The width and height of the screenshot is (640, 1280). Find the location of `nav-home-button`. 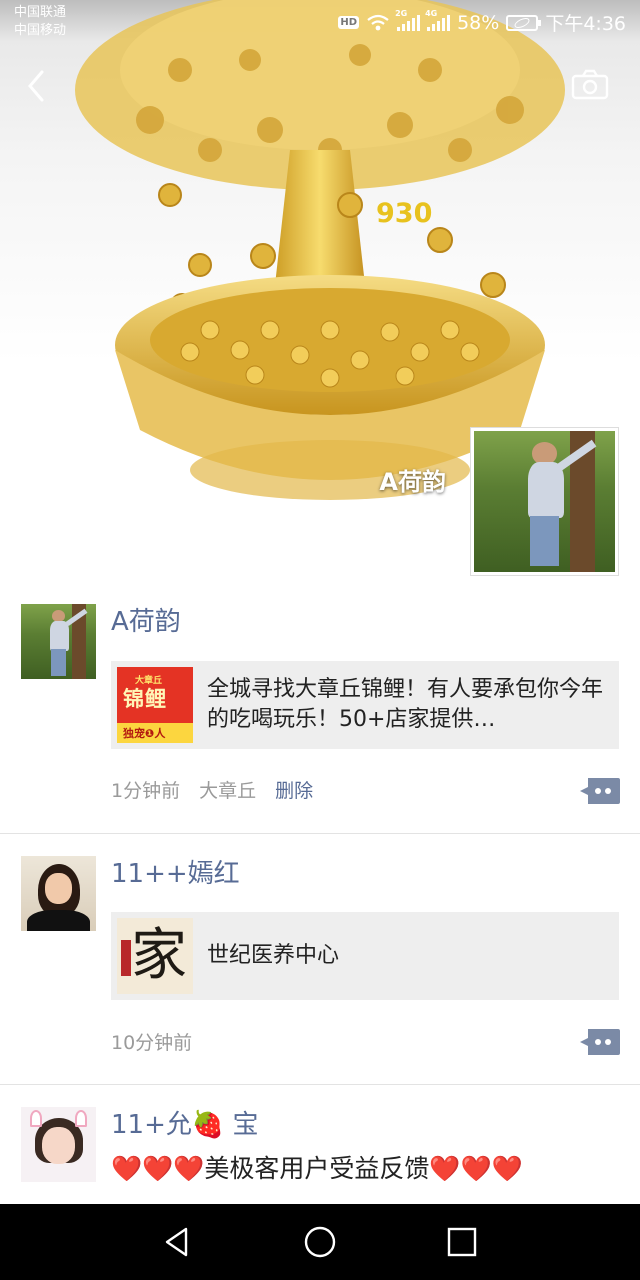

nav-home-button is located at coordinates (320, 1242).